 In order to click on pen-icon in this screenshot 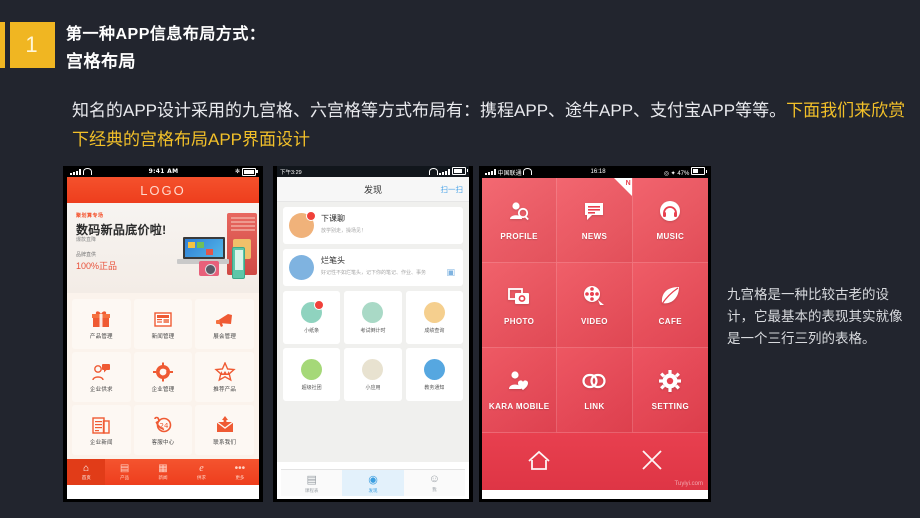, I will do `click(373, 369)`.